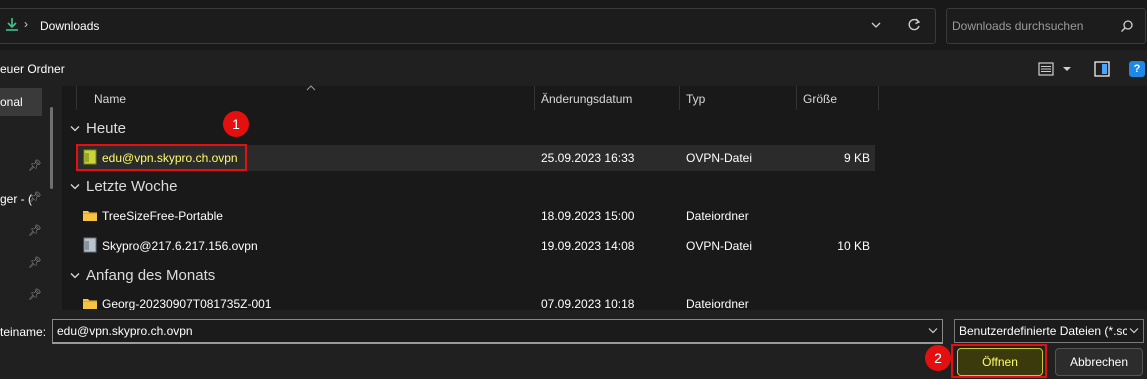 The height and width of the screenshot is (379, 1147). Describe the element at coordinates (51, 148) in the screenshot. I see `nav-scrollbar` at that location.